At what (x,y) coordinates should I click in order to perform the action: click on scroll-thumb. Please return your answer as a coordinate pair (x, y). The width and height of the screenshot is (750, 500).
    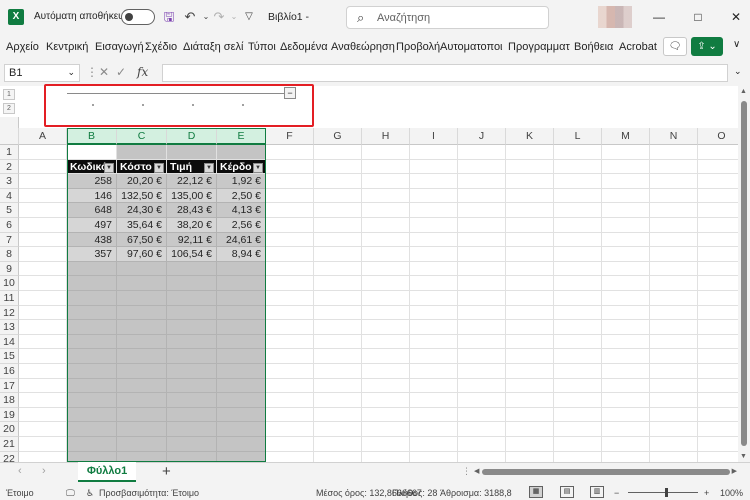
    Looking at the image, I should click on (606, 472).